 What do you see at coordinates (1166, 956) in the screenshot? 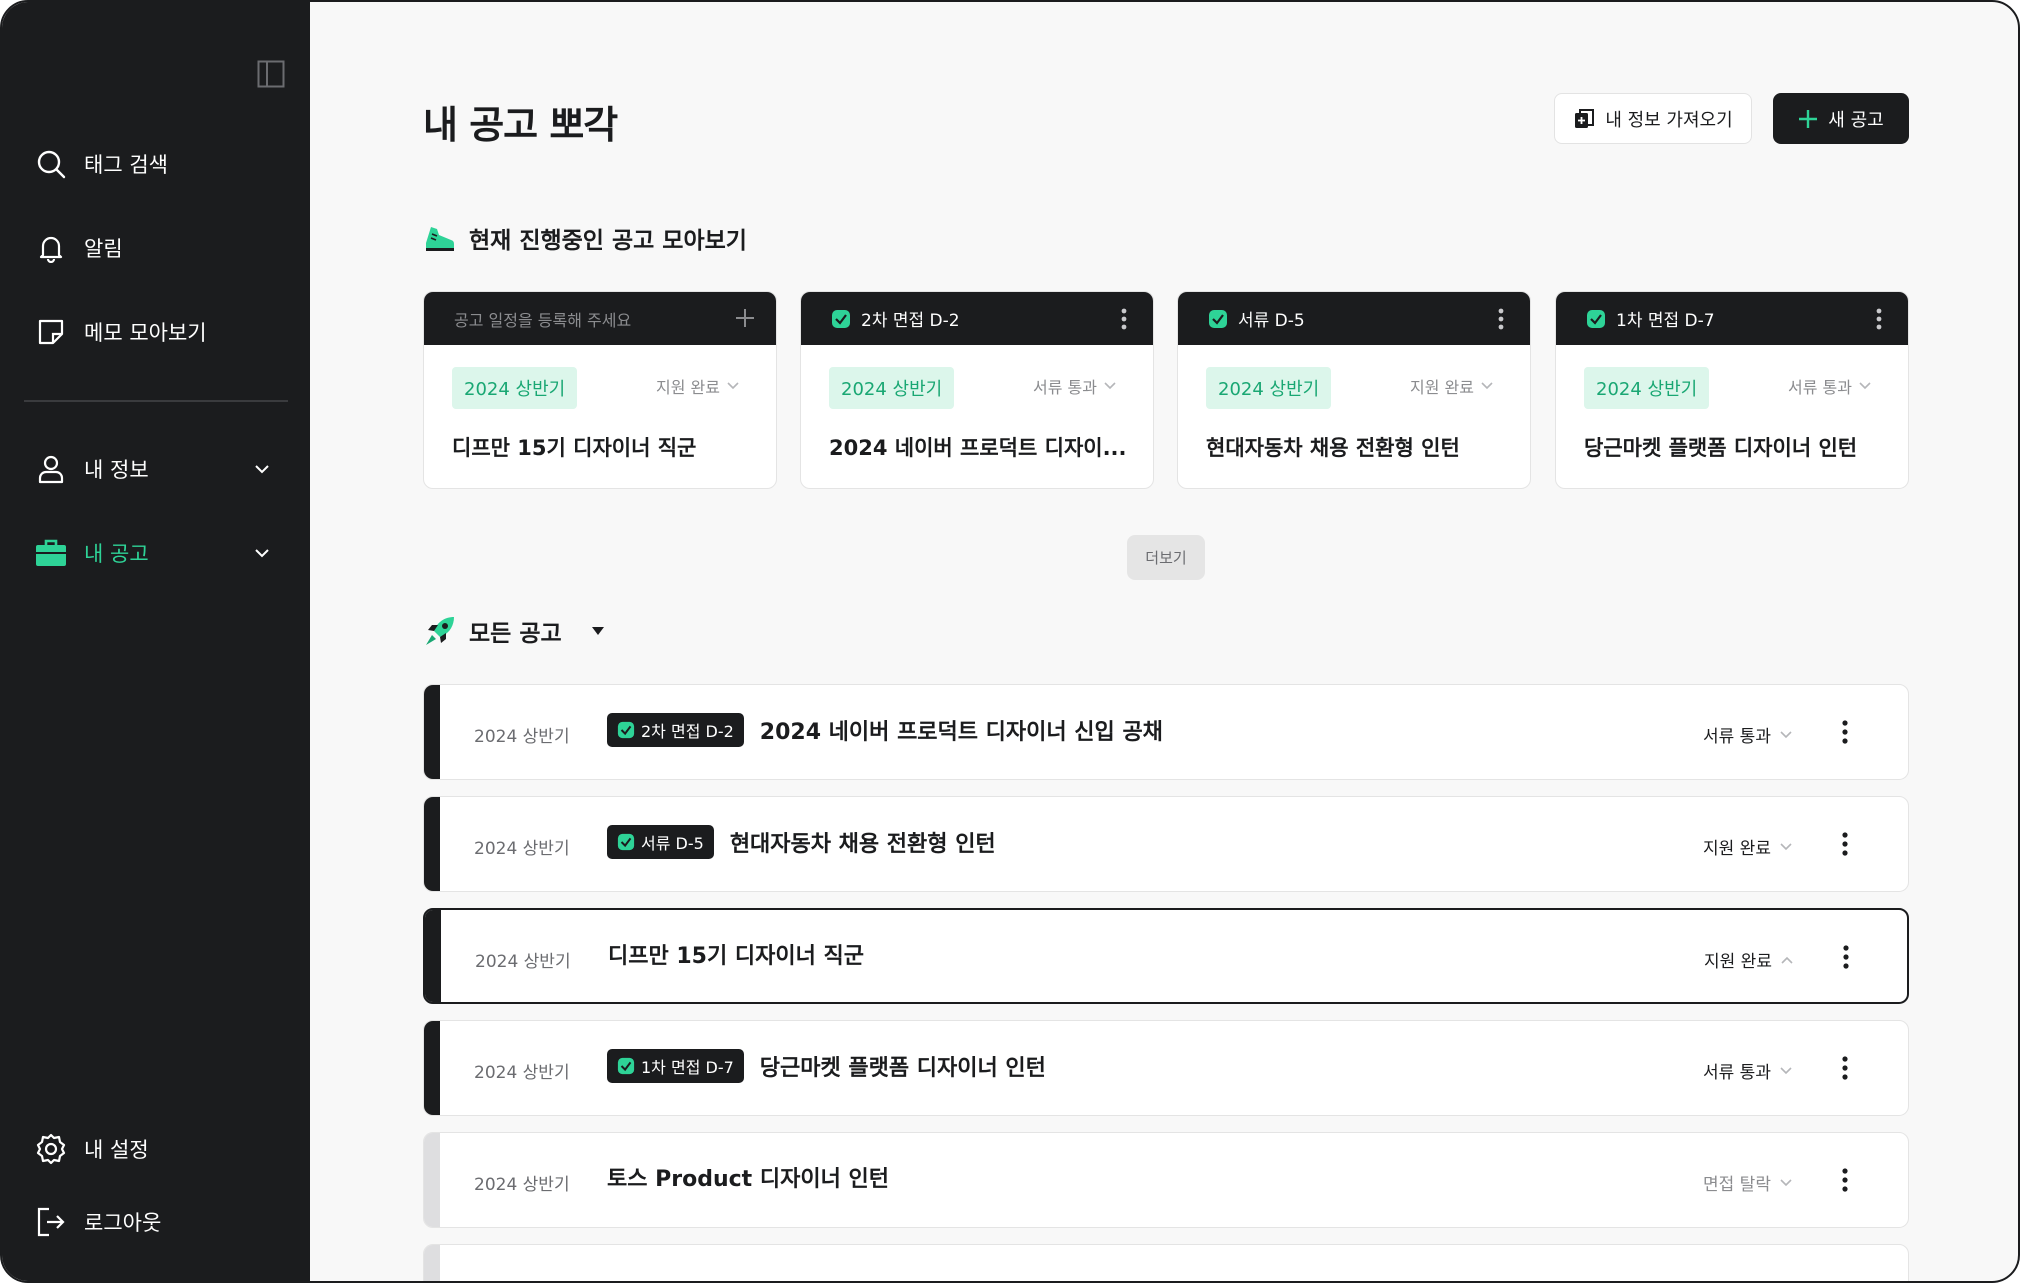
I see `table-row: 2024 상반기 디프만 15기 디자이너 직군 지원 완료` at bounding box center [1166, 956].